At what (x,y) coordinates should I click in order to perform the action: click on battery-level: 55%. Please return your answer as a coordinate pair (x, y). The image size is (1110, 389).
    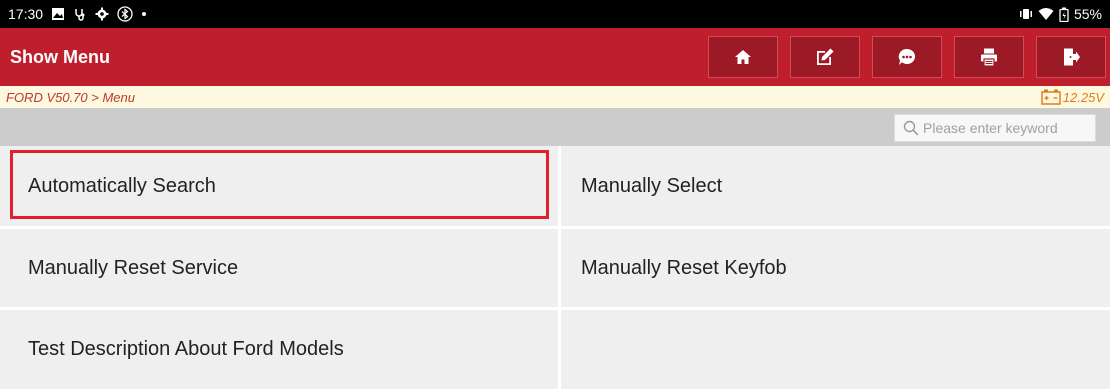
    Looking at the image, I should click on (1087, 14).